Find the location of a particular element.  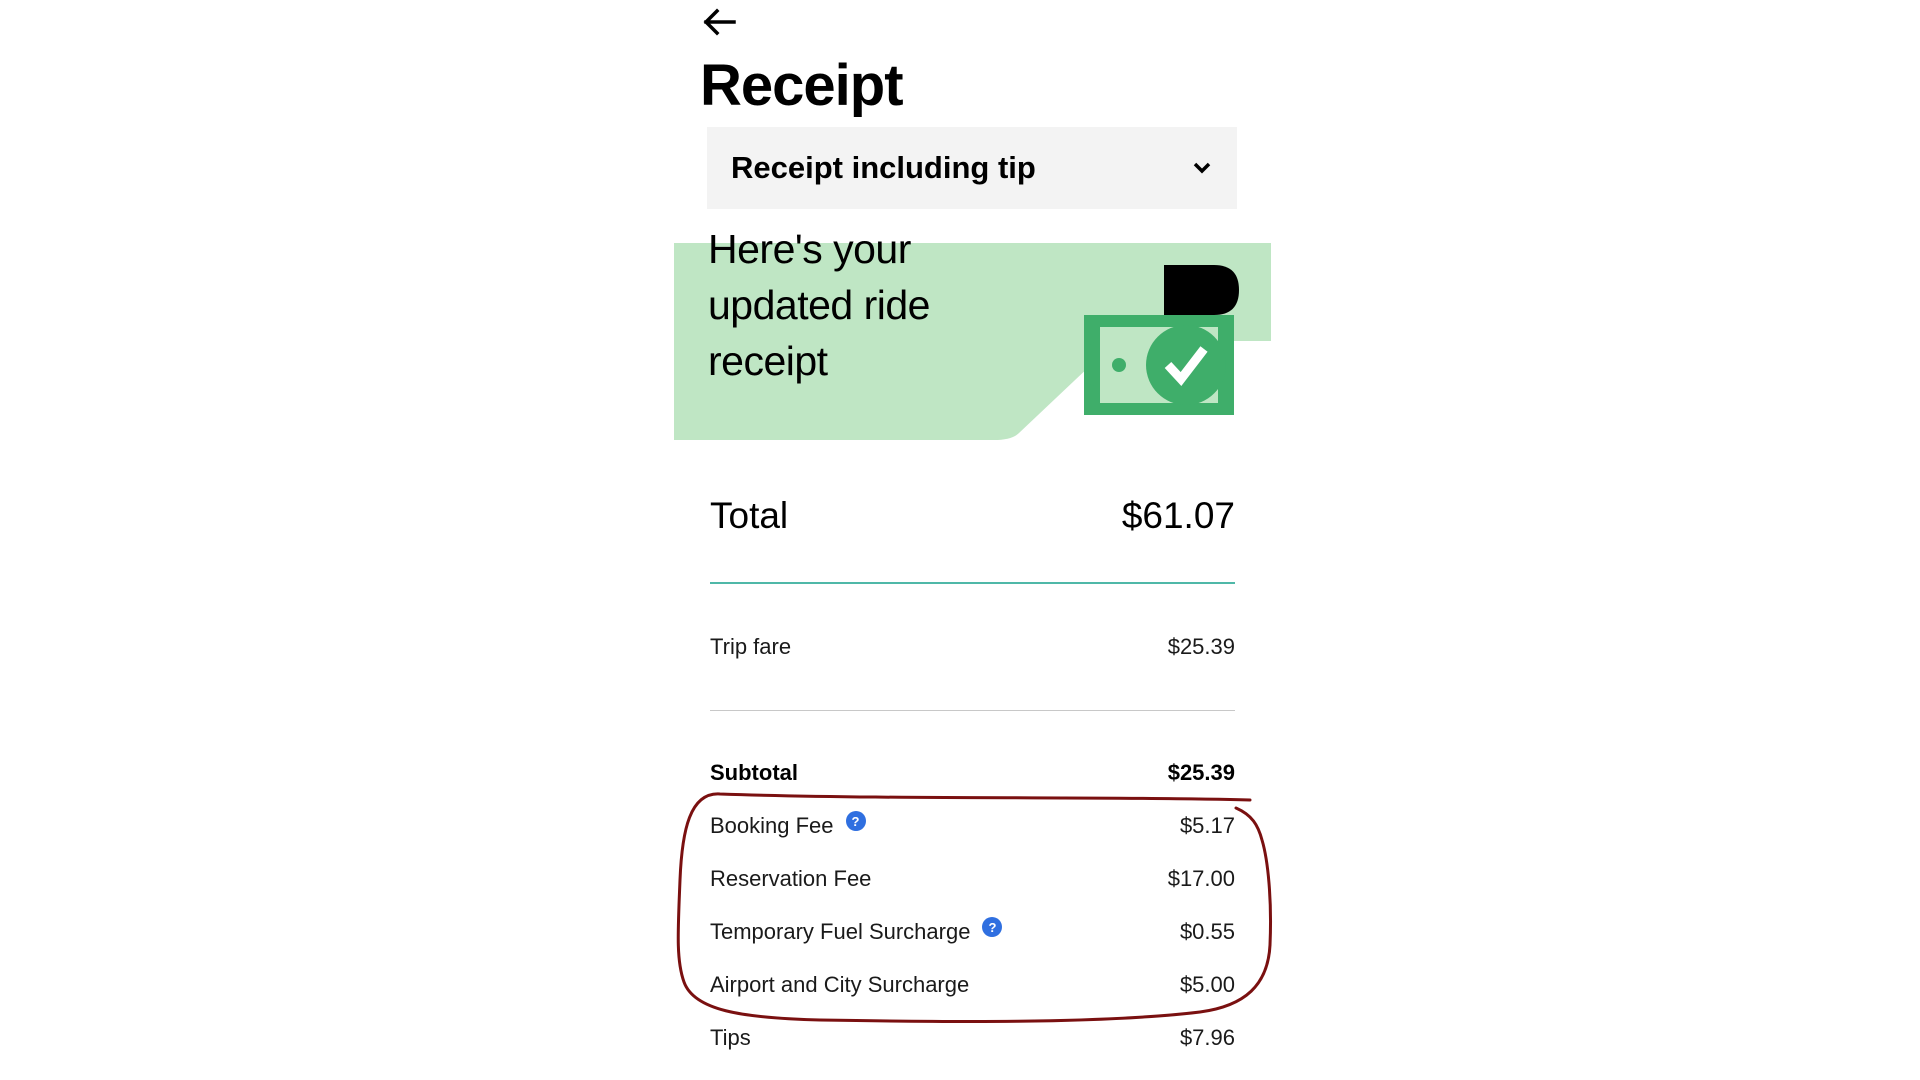

line-item-value: $0.55 is located at coordinates (1207, 931).